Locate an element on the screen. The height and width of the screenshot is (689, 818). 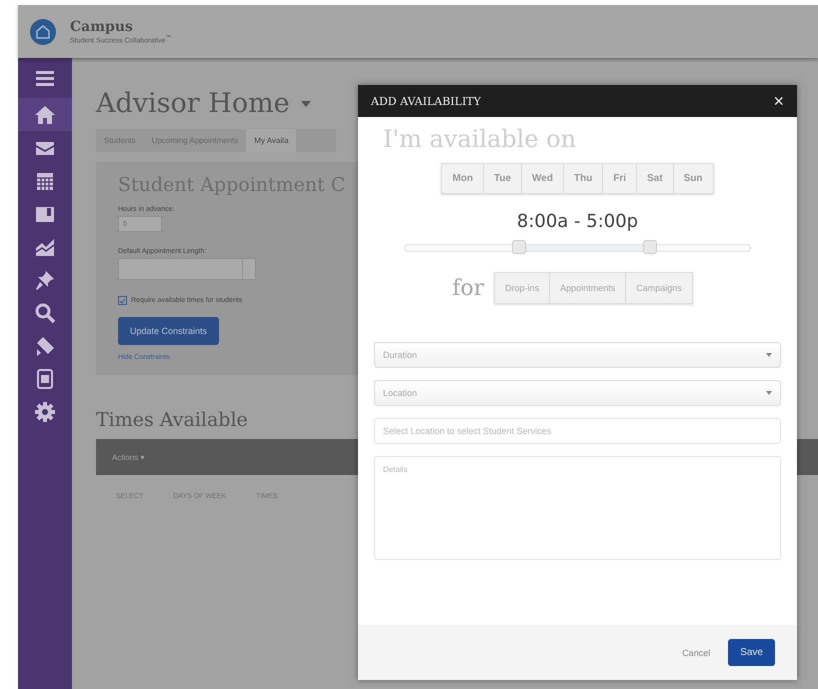
save-button: Save is located at coordinates (751, 652).